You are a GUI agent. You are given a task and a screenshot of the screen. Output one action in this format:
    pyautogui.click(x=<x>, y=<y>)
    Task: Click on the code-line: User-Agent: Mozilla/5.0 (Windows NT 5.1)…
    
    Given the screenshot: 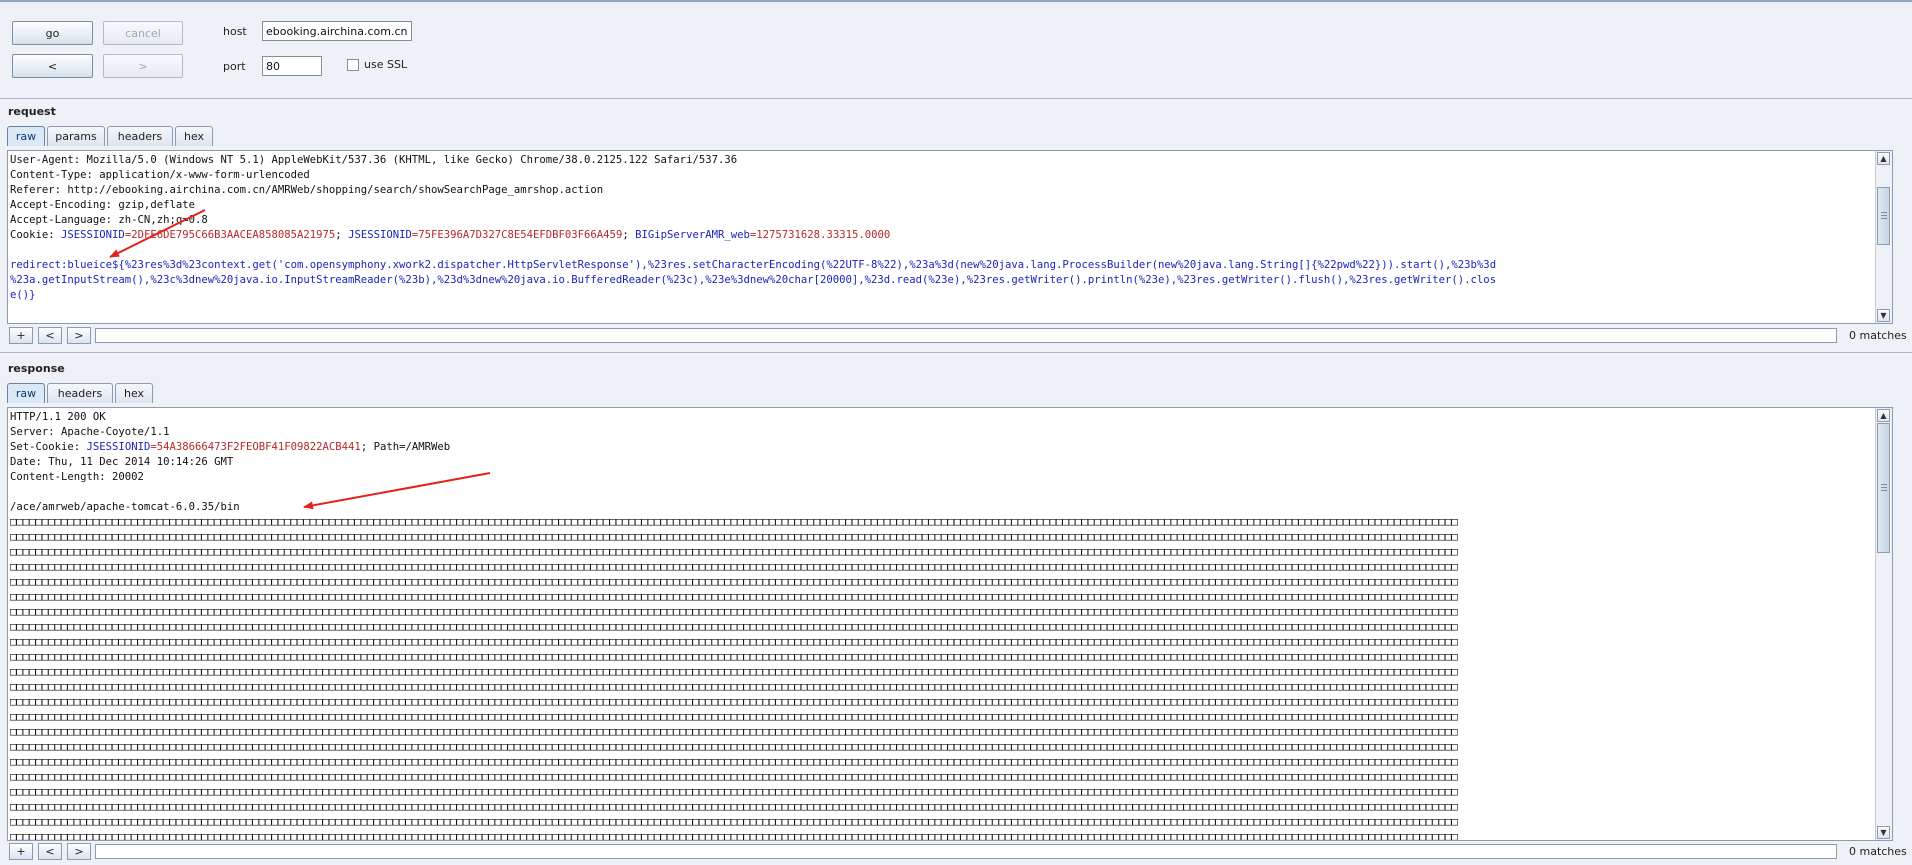 What is the action you would take?
    pyautogui.click(x=374, y=160)
    